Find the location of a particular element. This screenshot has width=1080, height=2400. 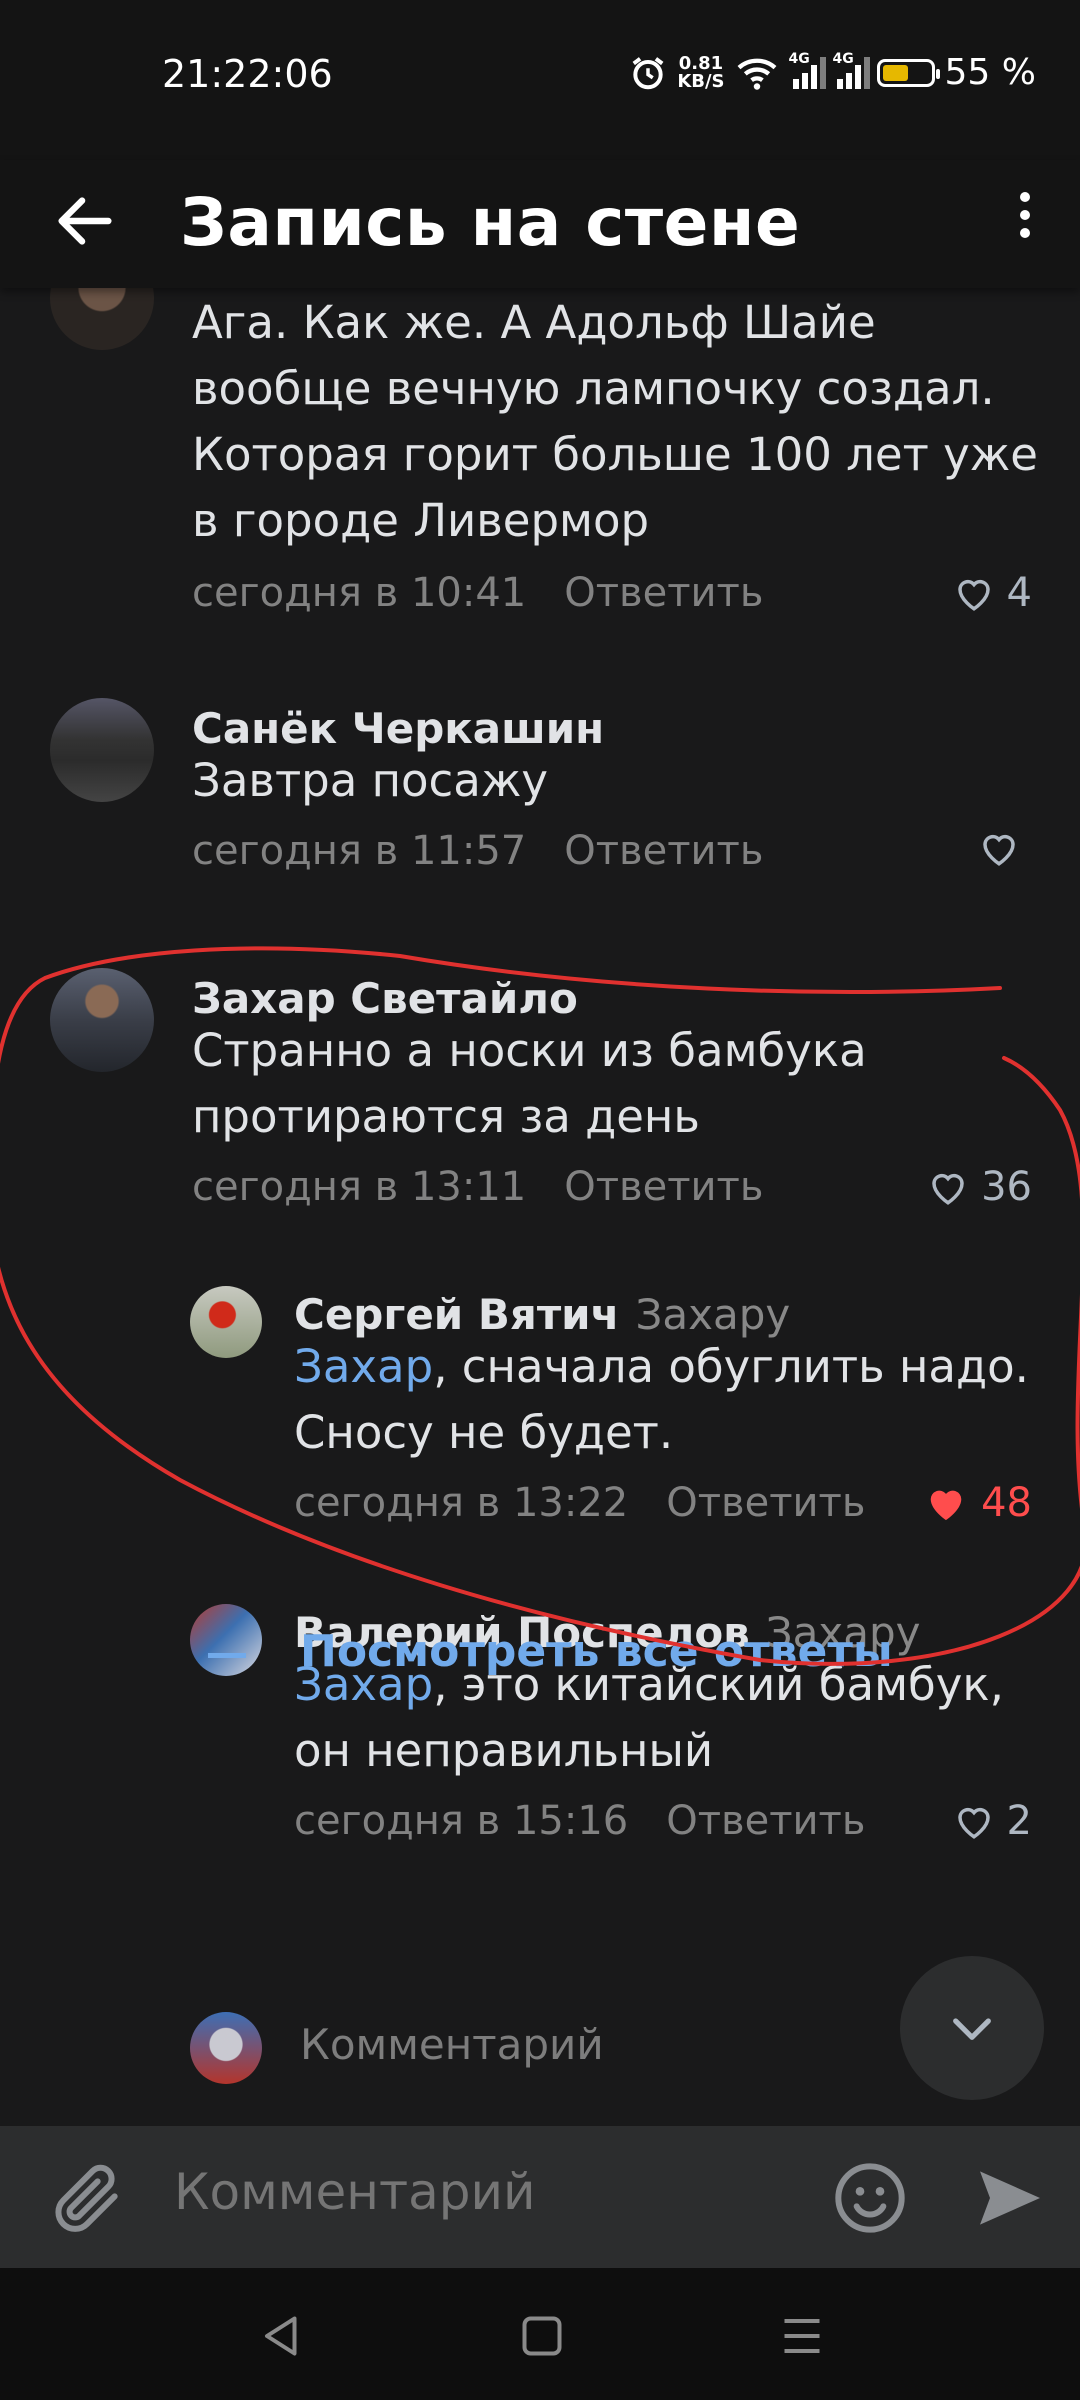

like-count: 4 is located at coordinates (1019, 593).